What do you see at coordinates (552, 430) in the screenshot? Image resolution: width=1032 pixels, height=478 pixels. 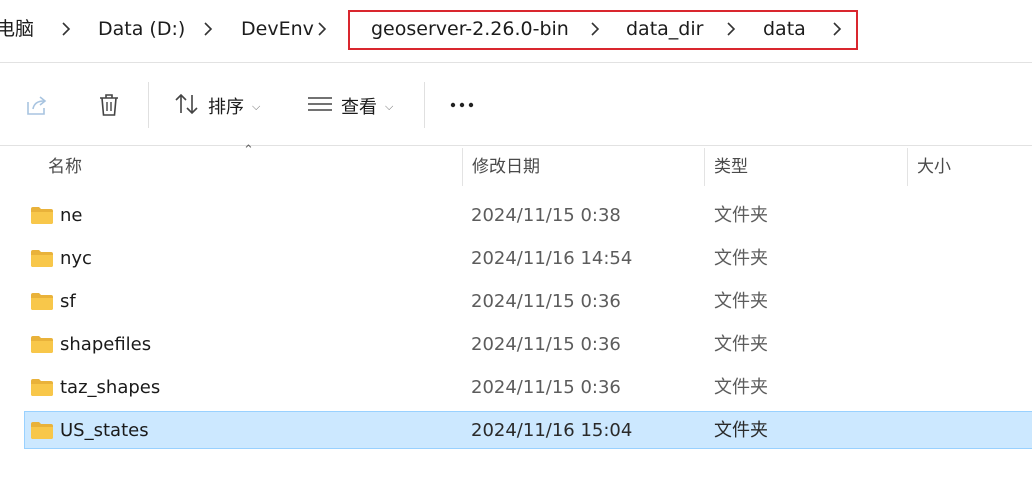 I see `file-date: 2024/11/16 15:04` at bounding box center [552, 430].